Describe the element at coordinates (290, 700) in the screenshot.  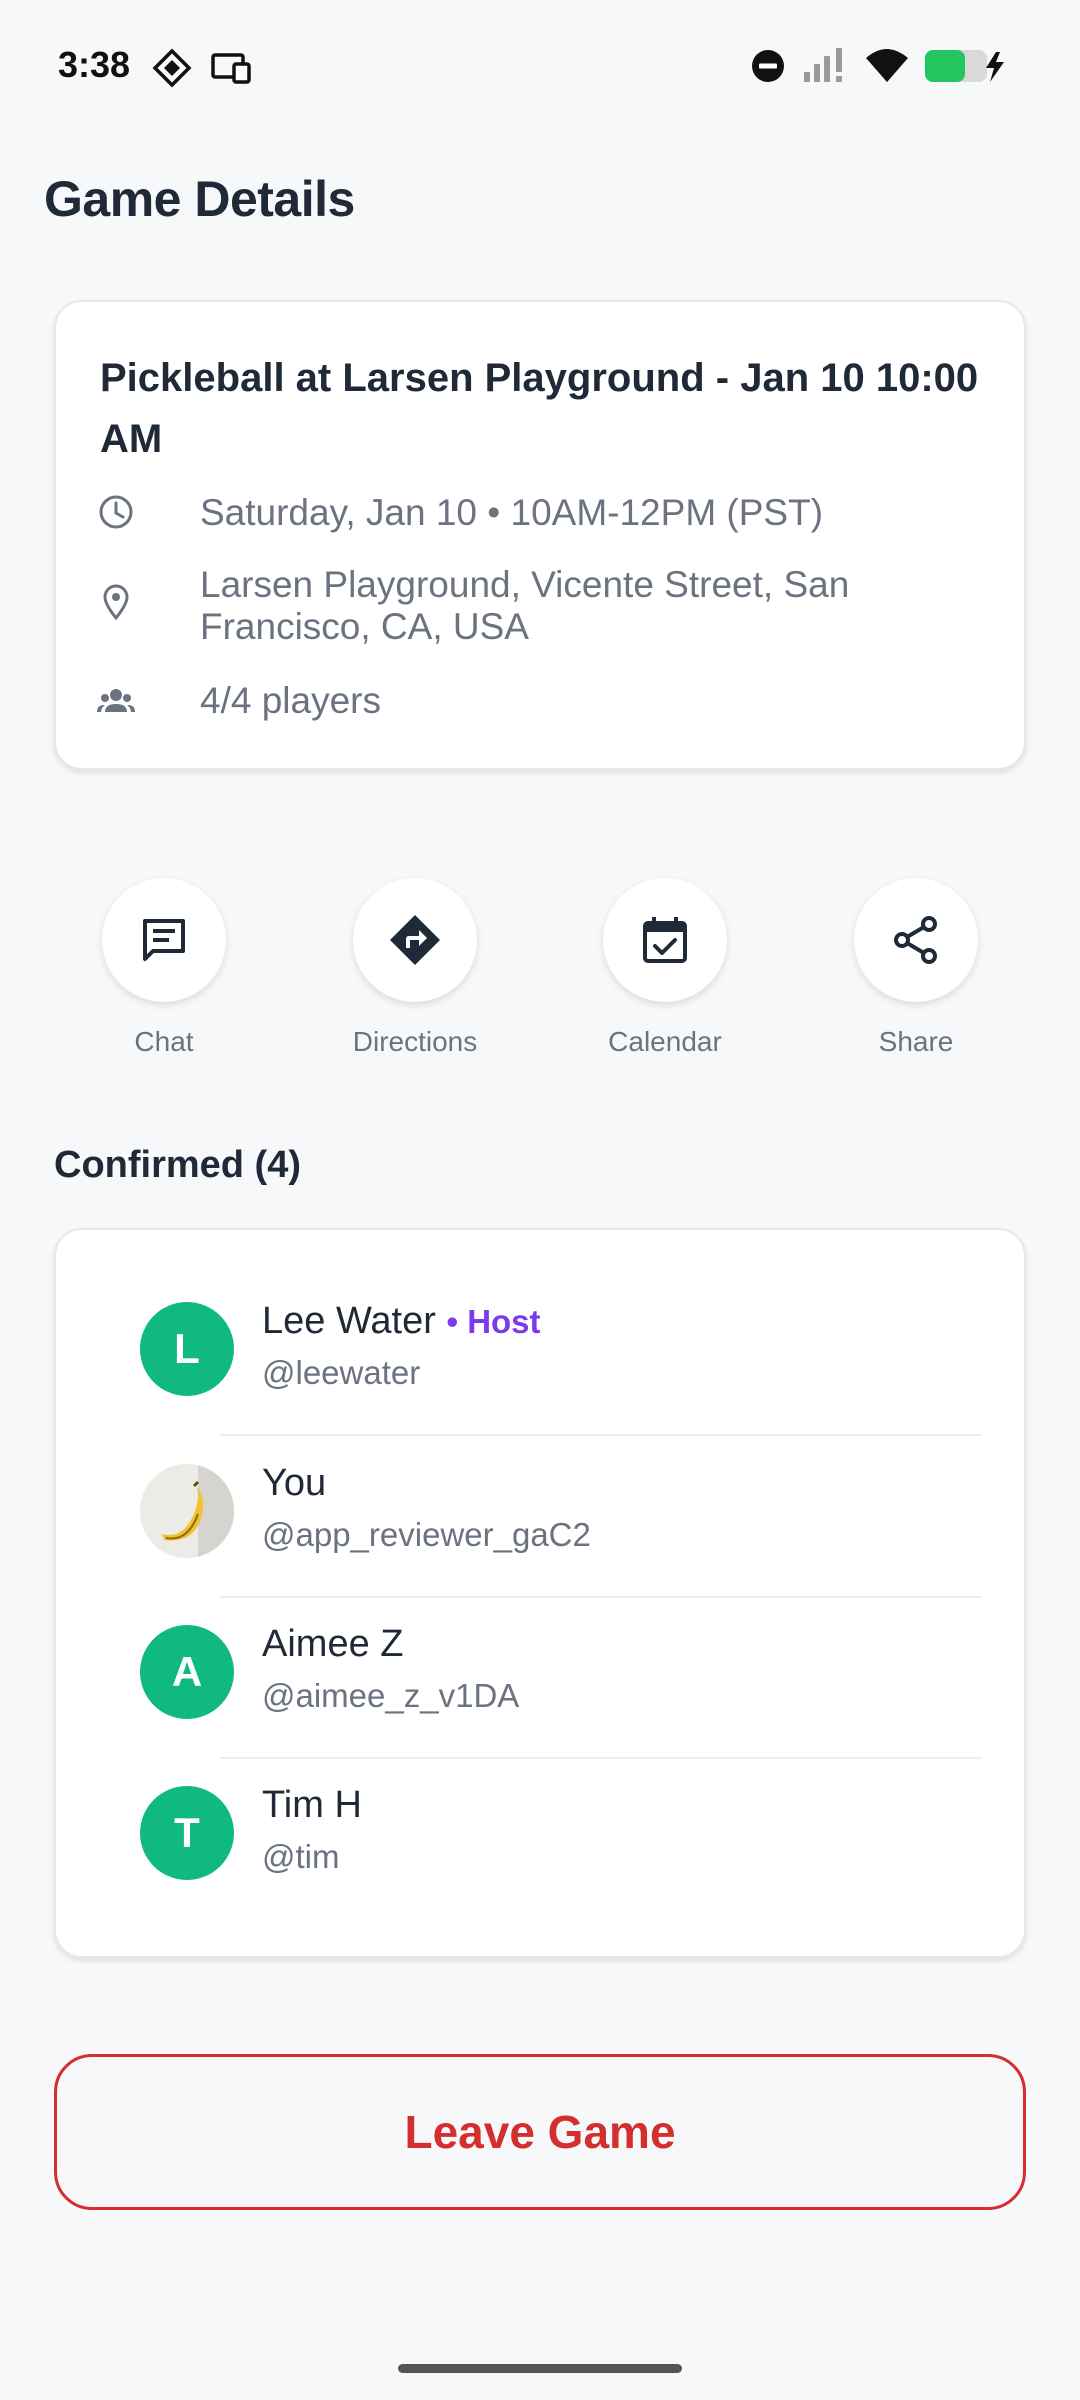
I see `game-player-count: 4/4 players` at that location.